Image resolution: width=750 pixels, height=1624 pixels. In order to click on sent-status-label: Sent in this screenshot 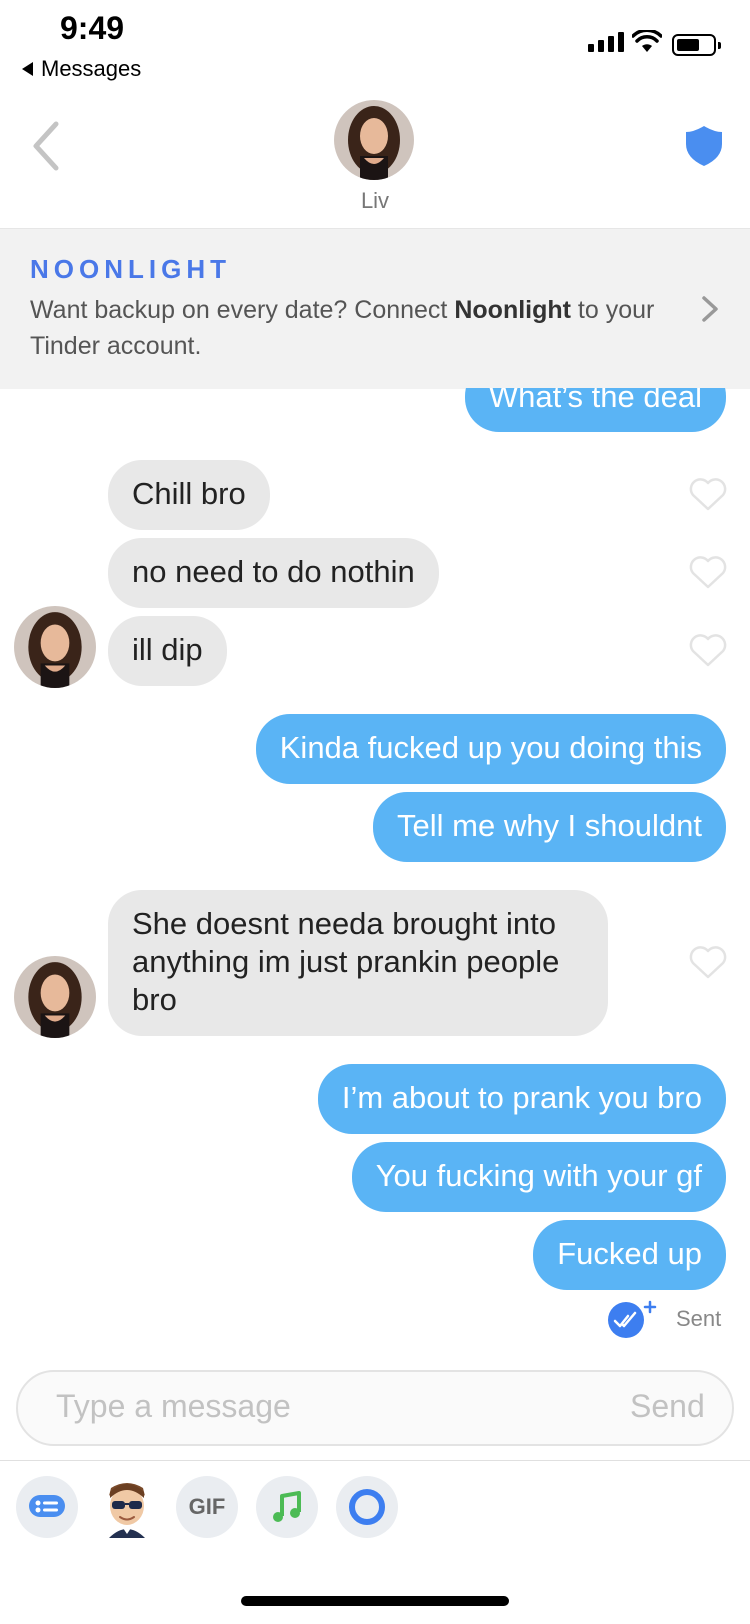, I will do `click(699, 1318)`.